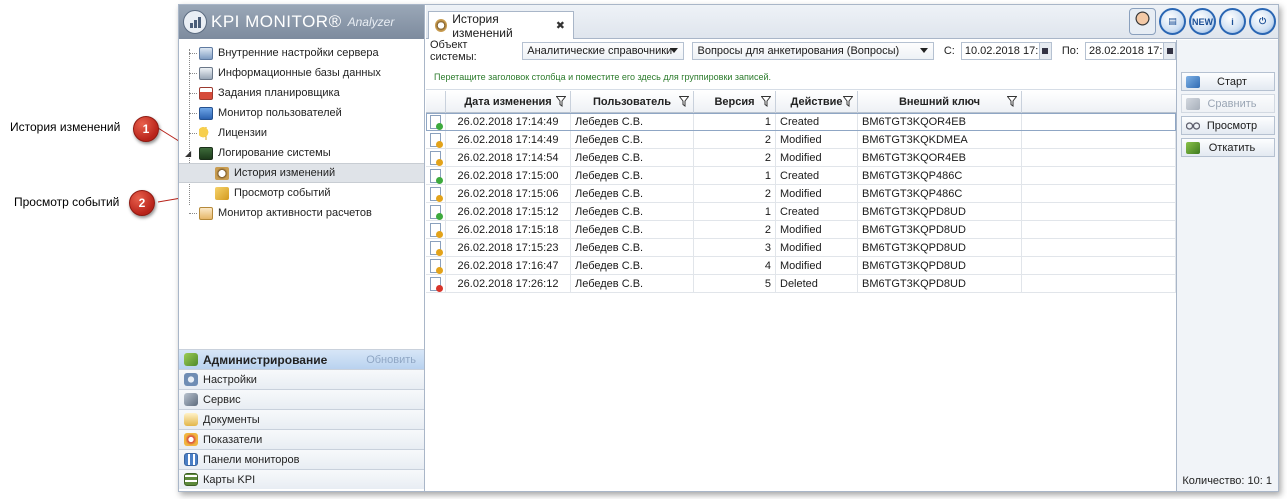 This screenshot has width=1287, height=499. I want to click on cell-date: 26.02.2018 17:14:49, so click(508, 122).